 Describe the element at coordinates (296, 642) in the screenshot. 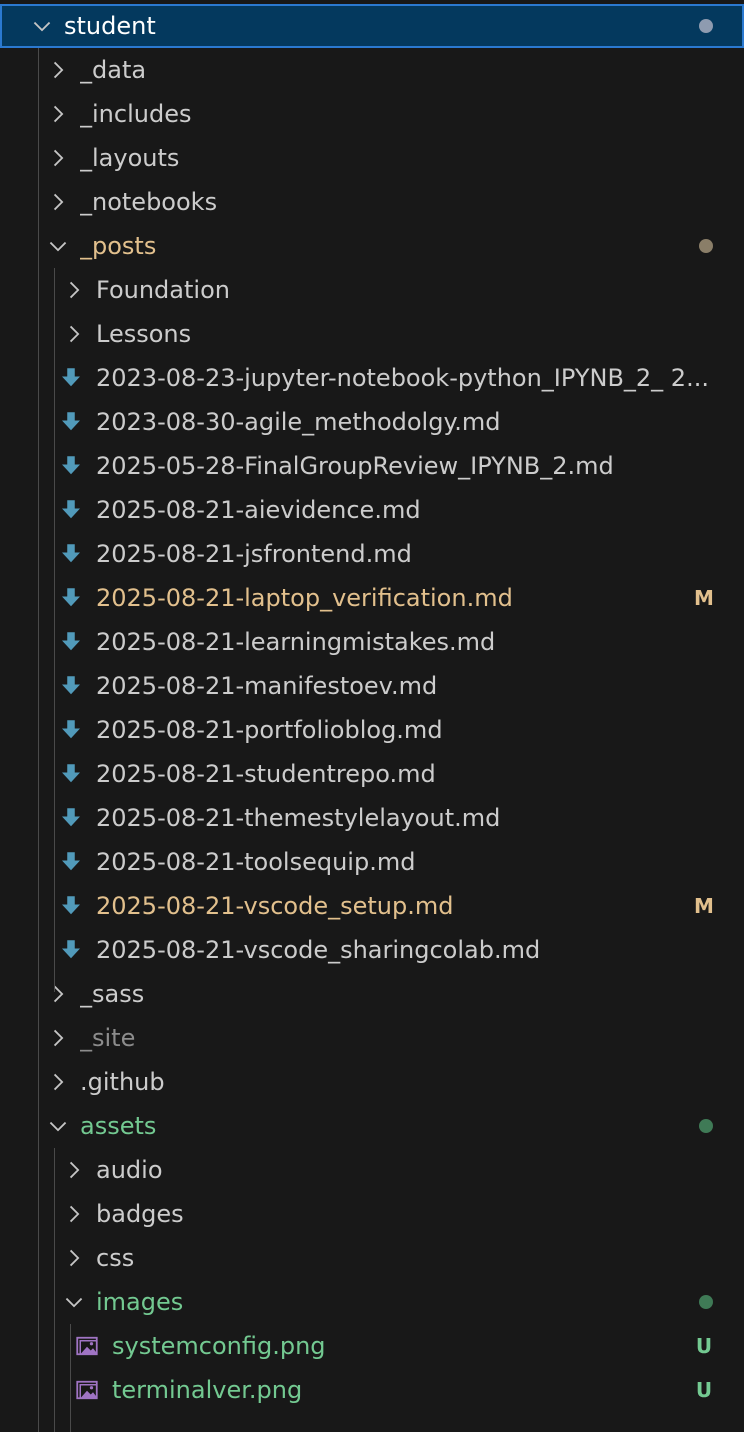

I see `file-name: 2025-08-21-learningmistakes.md` at that location.